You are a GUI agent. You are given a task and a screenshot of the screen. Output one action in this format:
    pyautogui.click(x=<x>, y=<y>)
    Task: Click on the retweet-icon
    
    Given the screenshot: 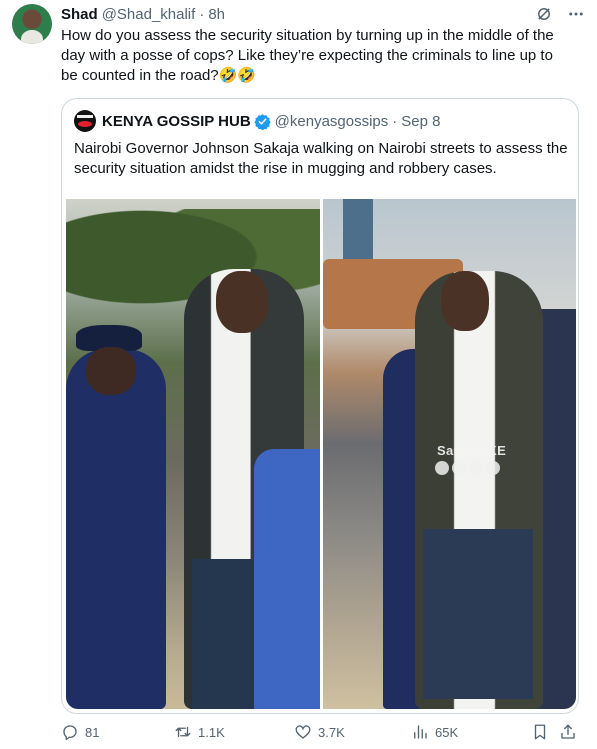 What is the action you would take?
    pyautogui.click(x=183, y=732)
    